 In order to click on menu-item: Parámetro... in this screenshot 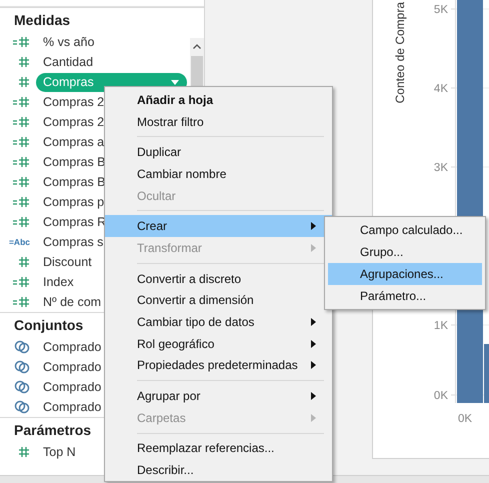, I will do `click(405, 296)`.